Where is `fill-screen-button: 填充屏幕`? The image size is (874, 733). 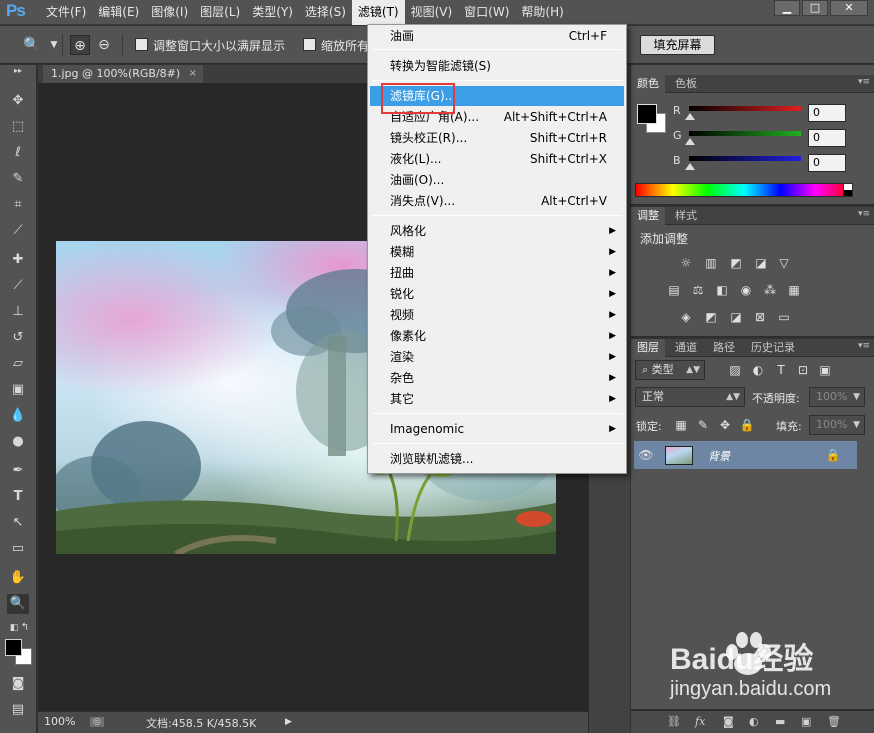
fill-screen-button: 填充屏幕 is located at coordinates (677, 45).